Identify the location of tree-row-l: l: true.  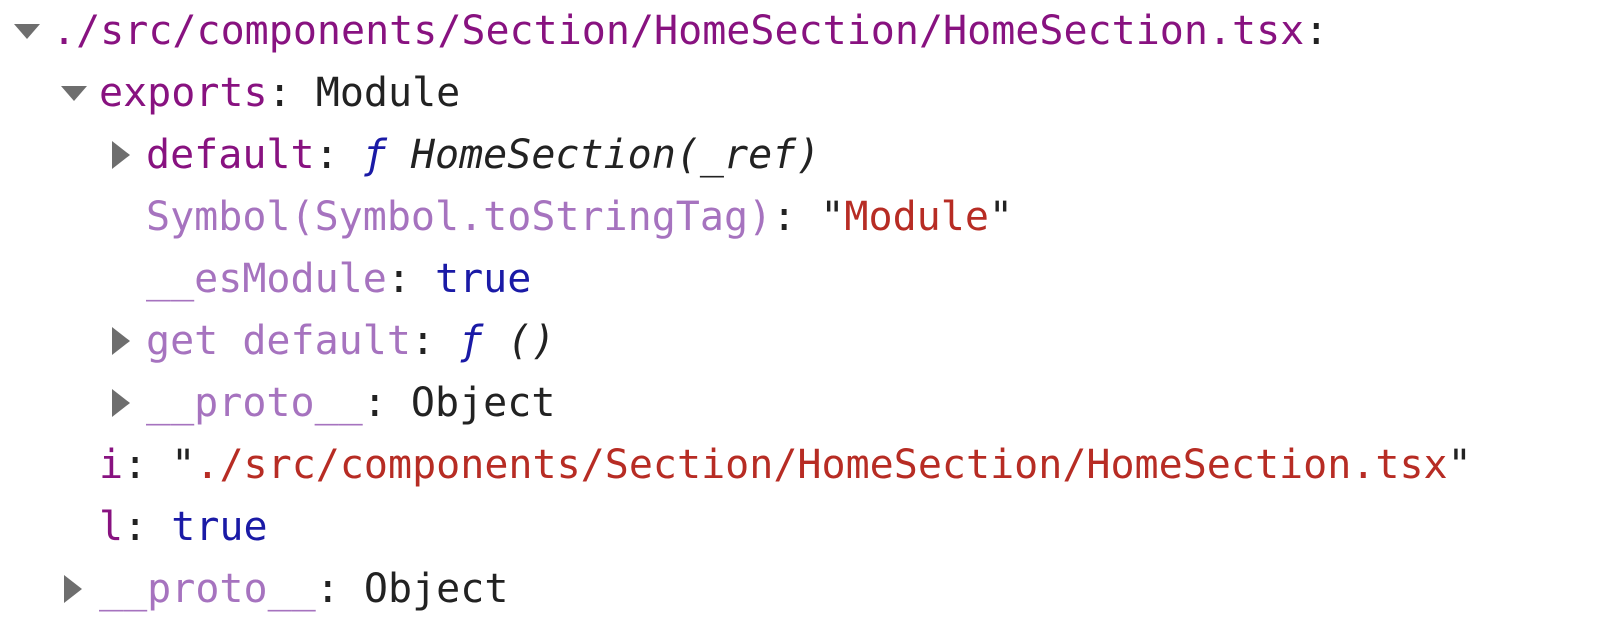
(808, 527).